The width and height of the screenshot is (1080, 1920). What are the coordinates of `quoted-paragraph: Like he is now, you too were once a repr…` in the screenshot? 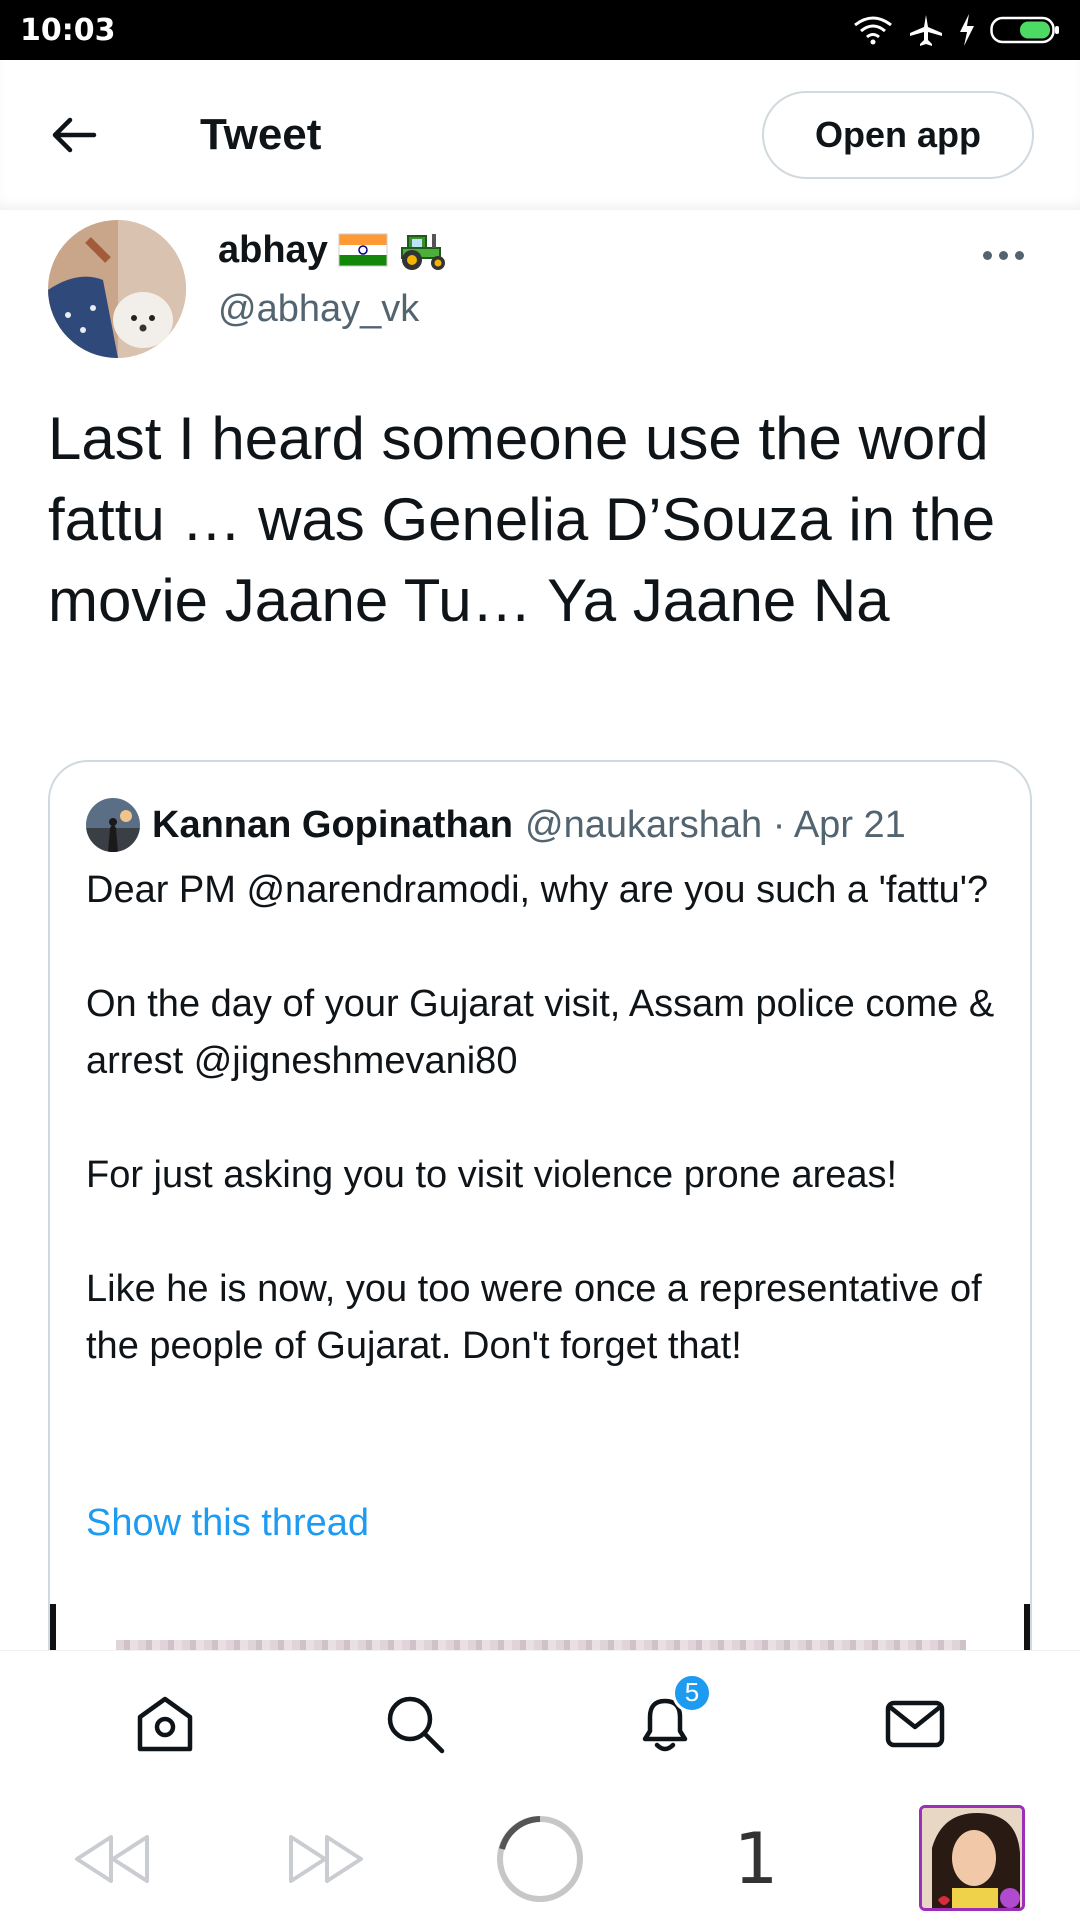 It's located at (534, 1317).